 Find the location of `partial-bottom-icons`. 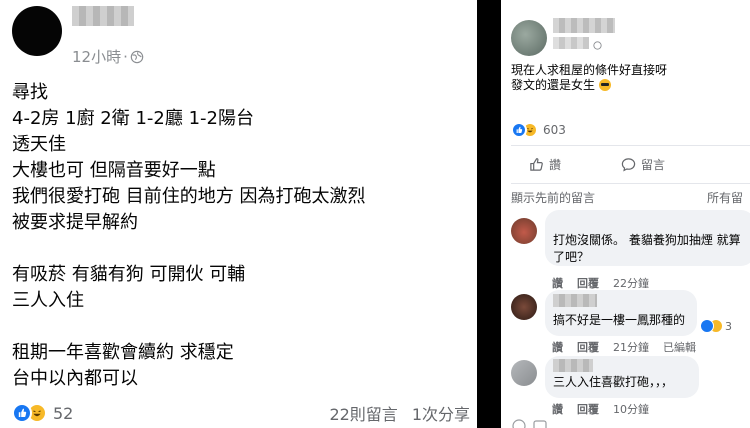

partial-bottom-icons is located at coordinates (529, 423).